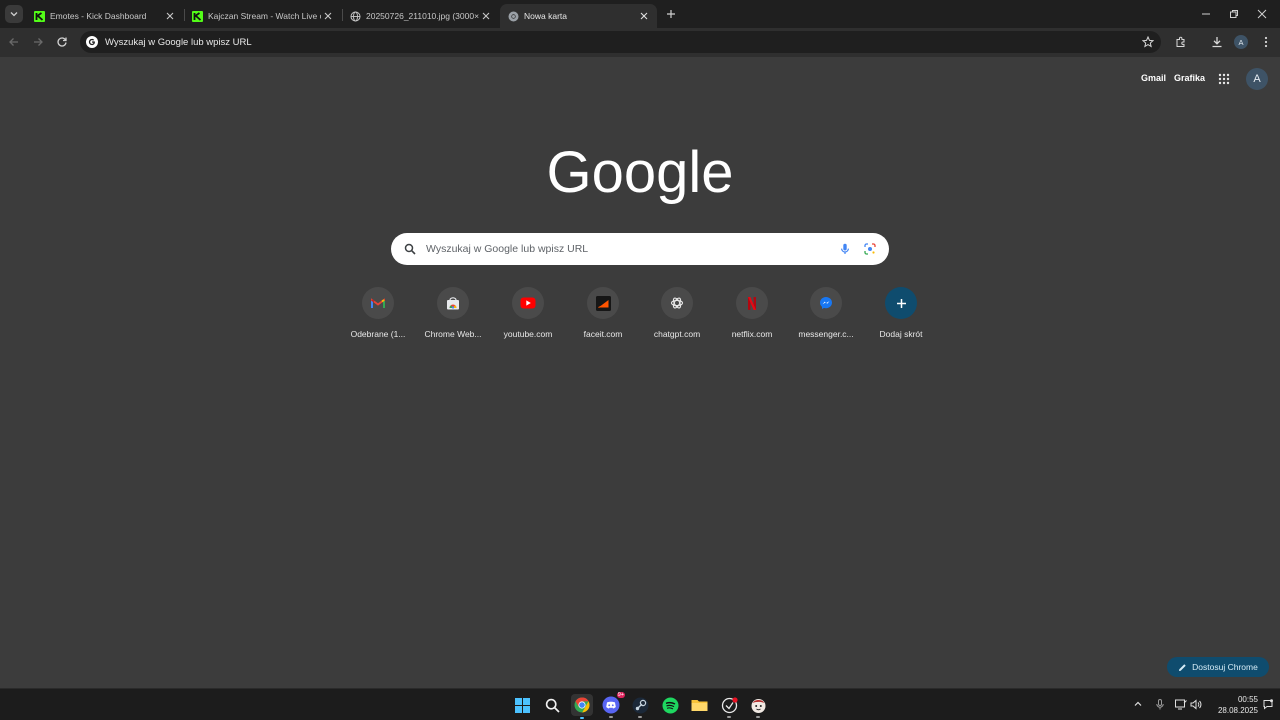 Image resolution: width=1280 pixels, height=720 pixels. What do you see at coordinates (92, 42) in the screenshot?
I see `google-g-icon` at bounding box center [92, 42].